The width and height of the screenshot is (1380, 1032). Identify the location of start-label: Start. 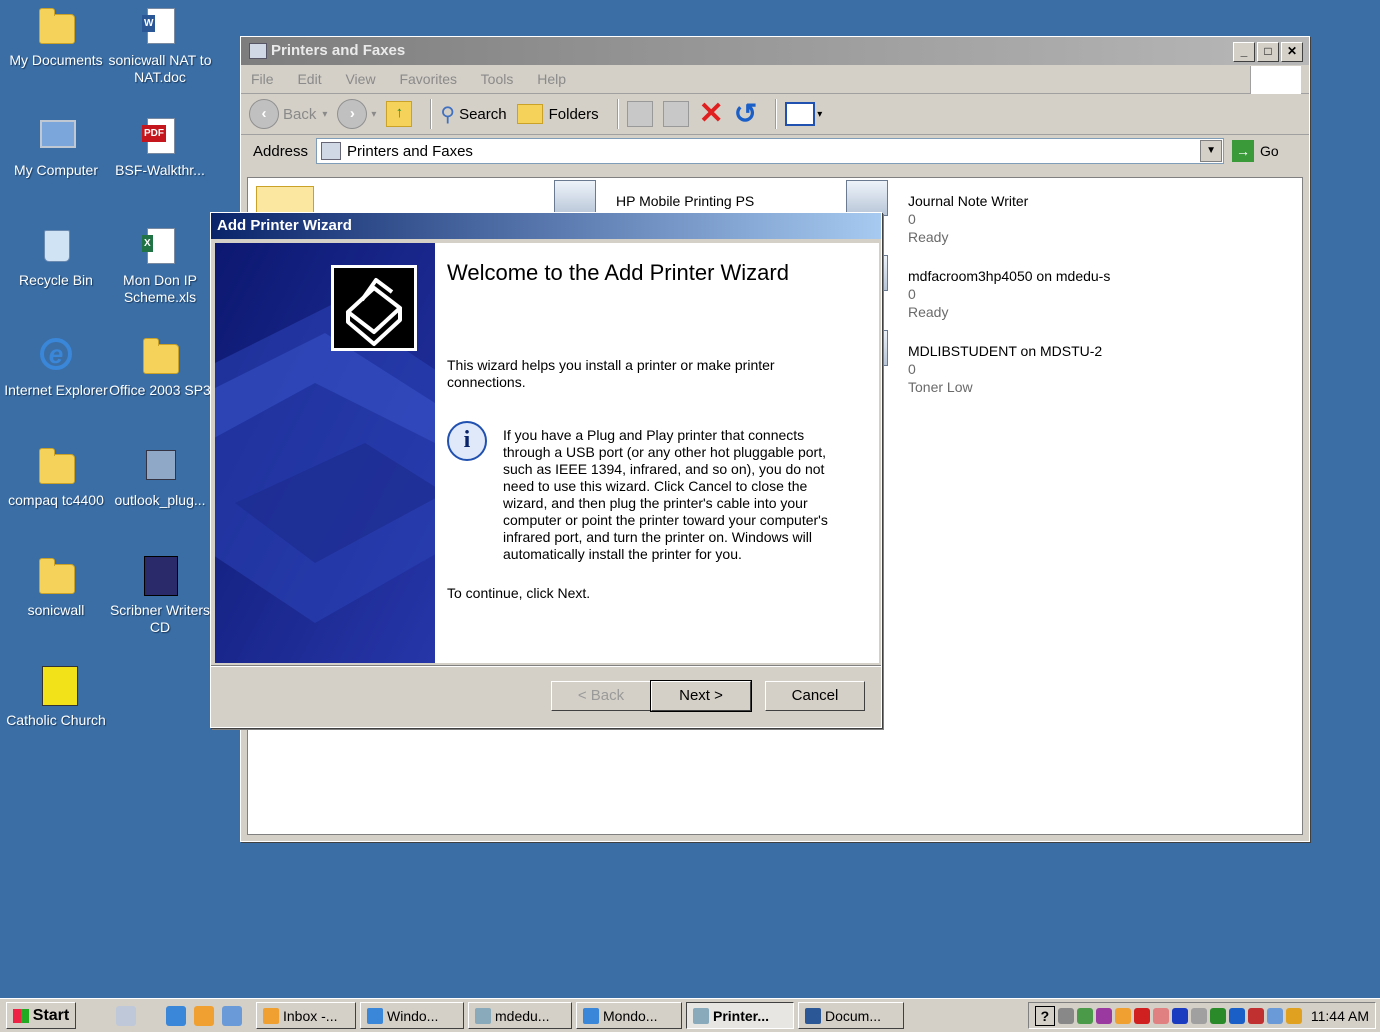
(51, 1015).